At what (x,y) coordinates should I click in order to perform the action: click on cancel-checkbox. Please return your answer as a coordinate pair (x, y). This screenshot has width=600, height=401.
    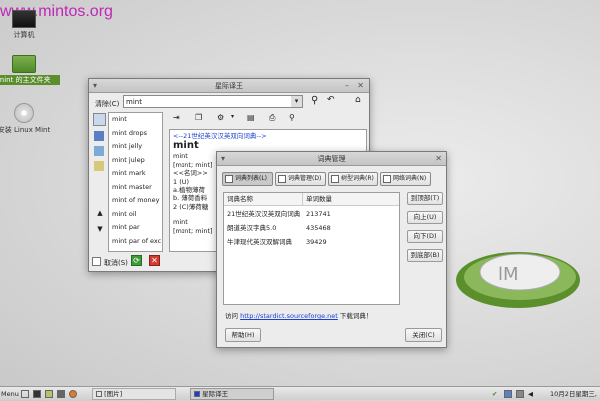
    Looking at the image, I should click on (96, 261).